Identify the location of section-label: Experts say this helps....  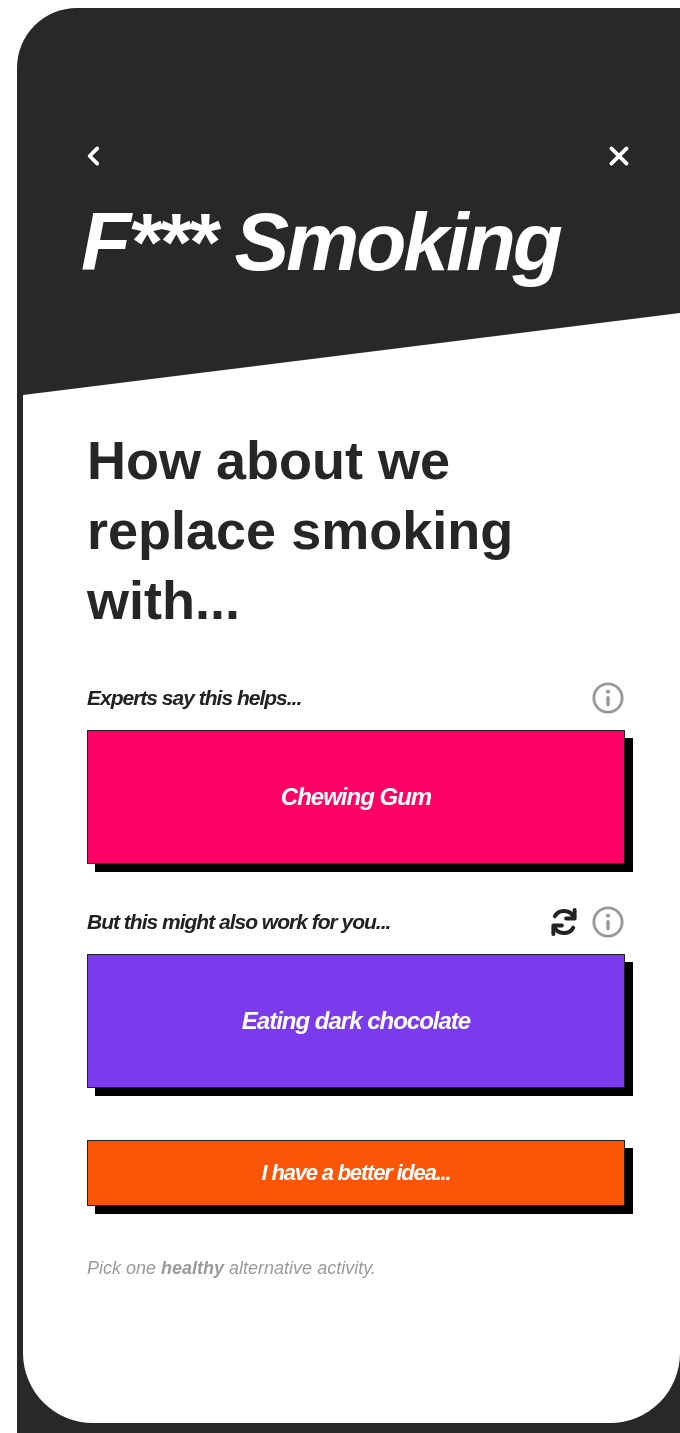
(195, 697).